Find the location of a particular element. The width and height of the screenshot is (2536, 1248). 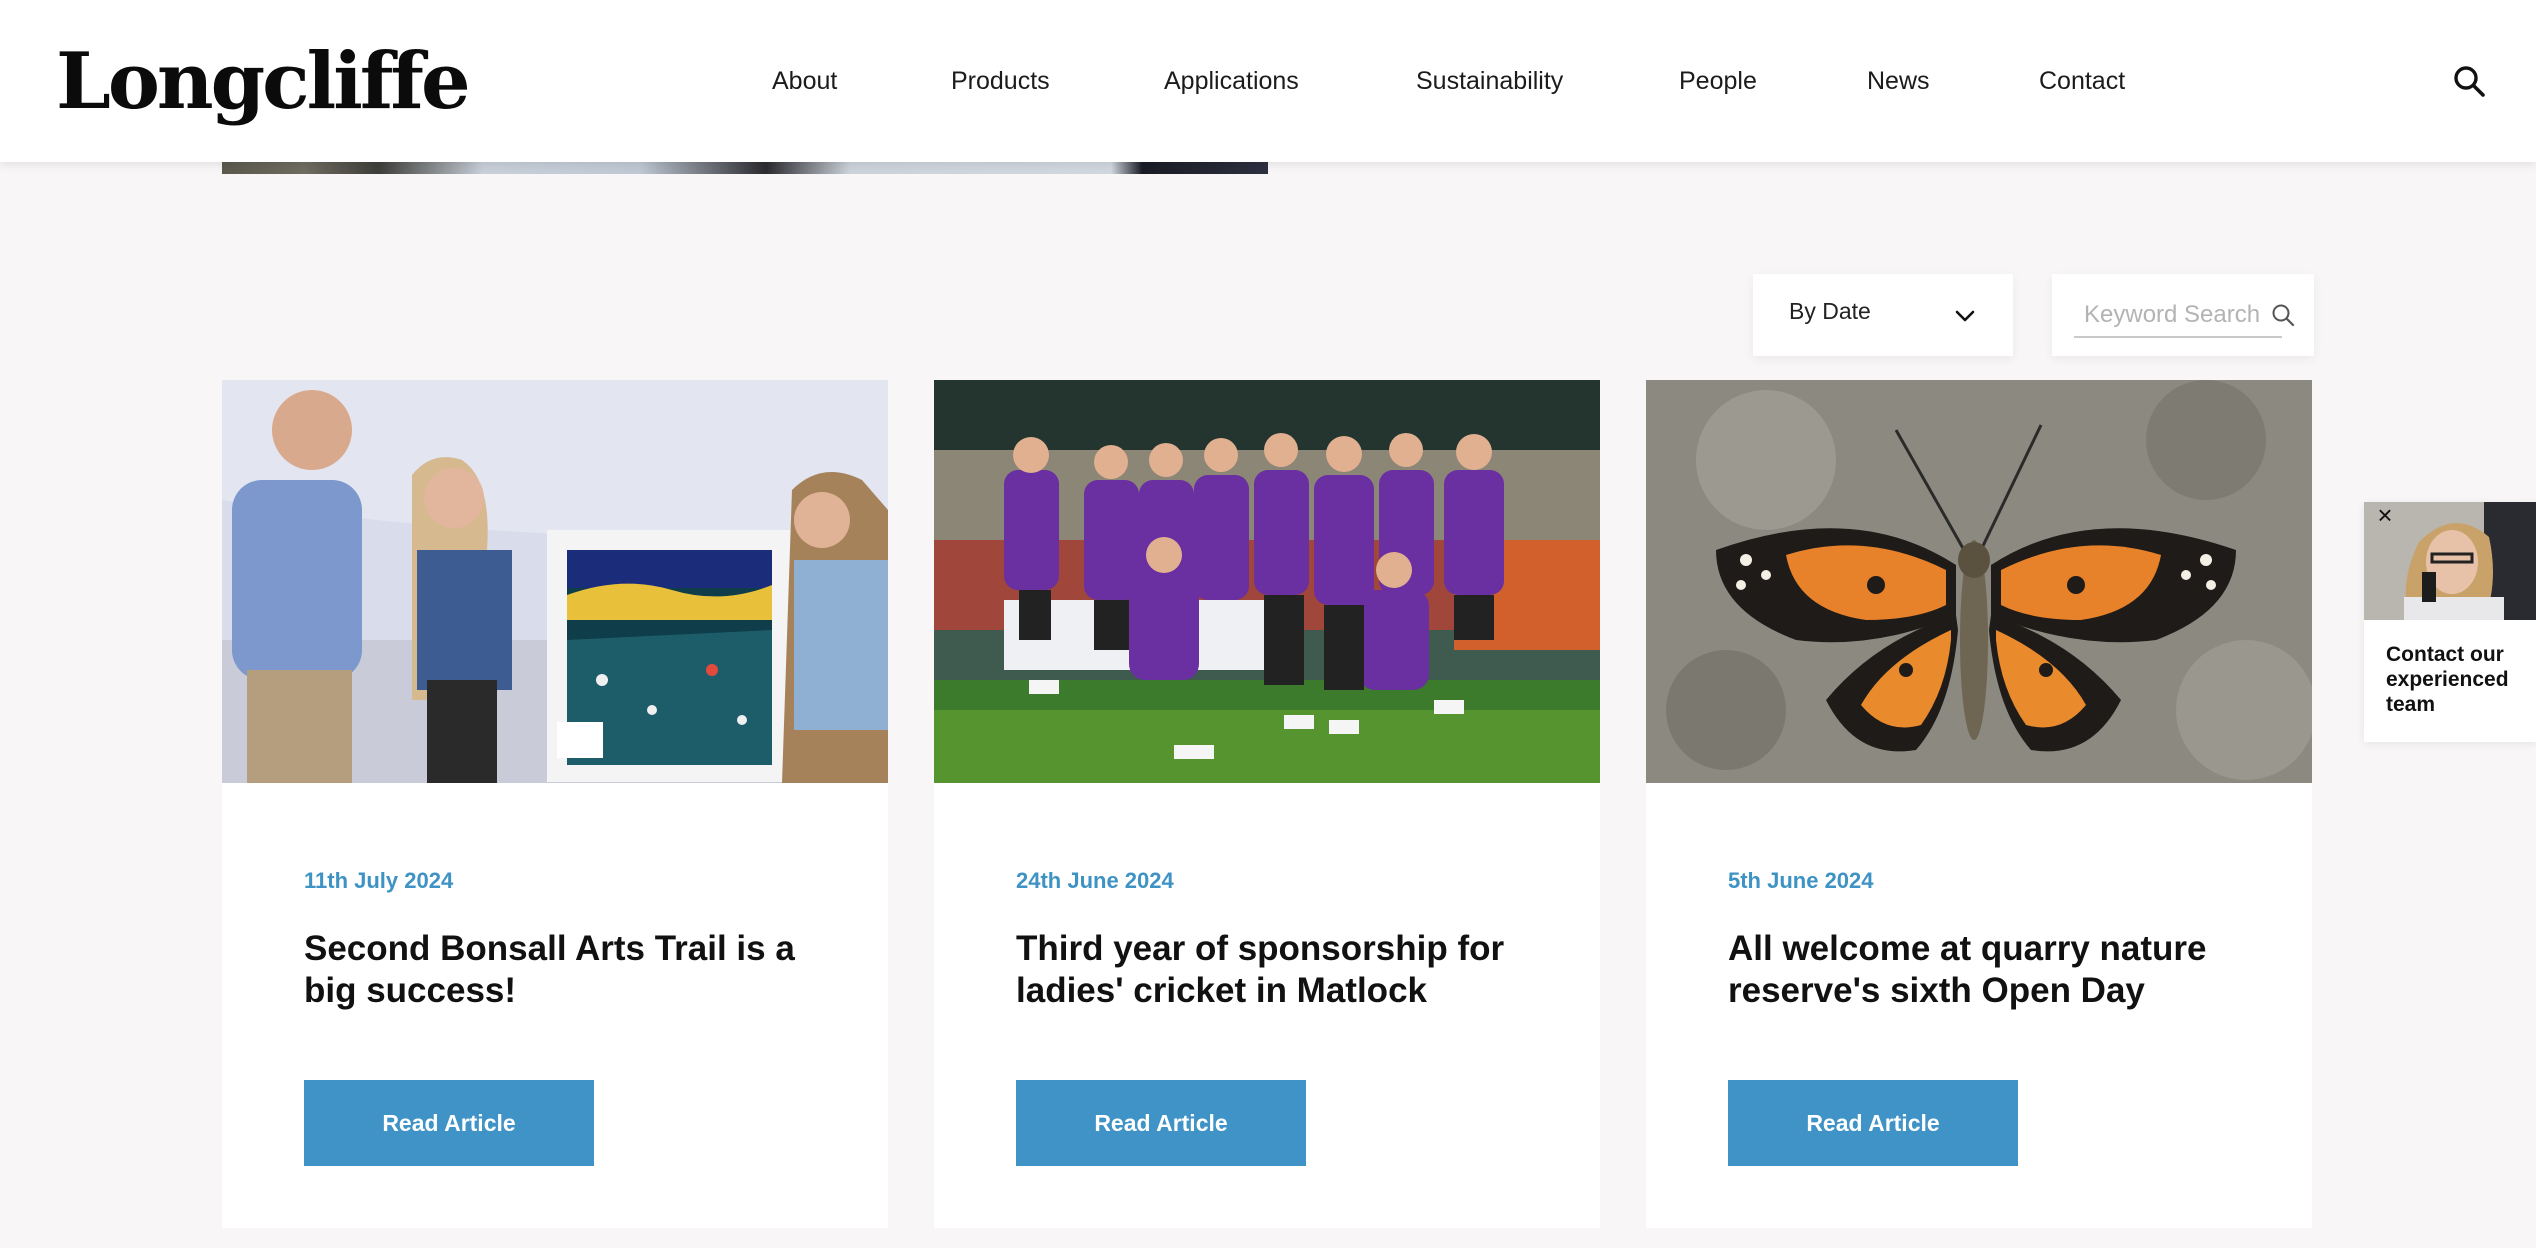

logo: Longcliffe is located at coordinates (263, 82).